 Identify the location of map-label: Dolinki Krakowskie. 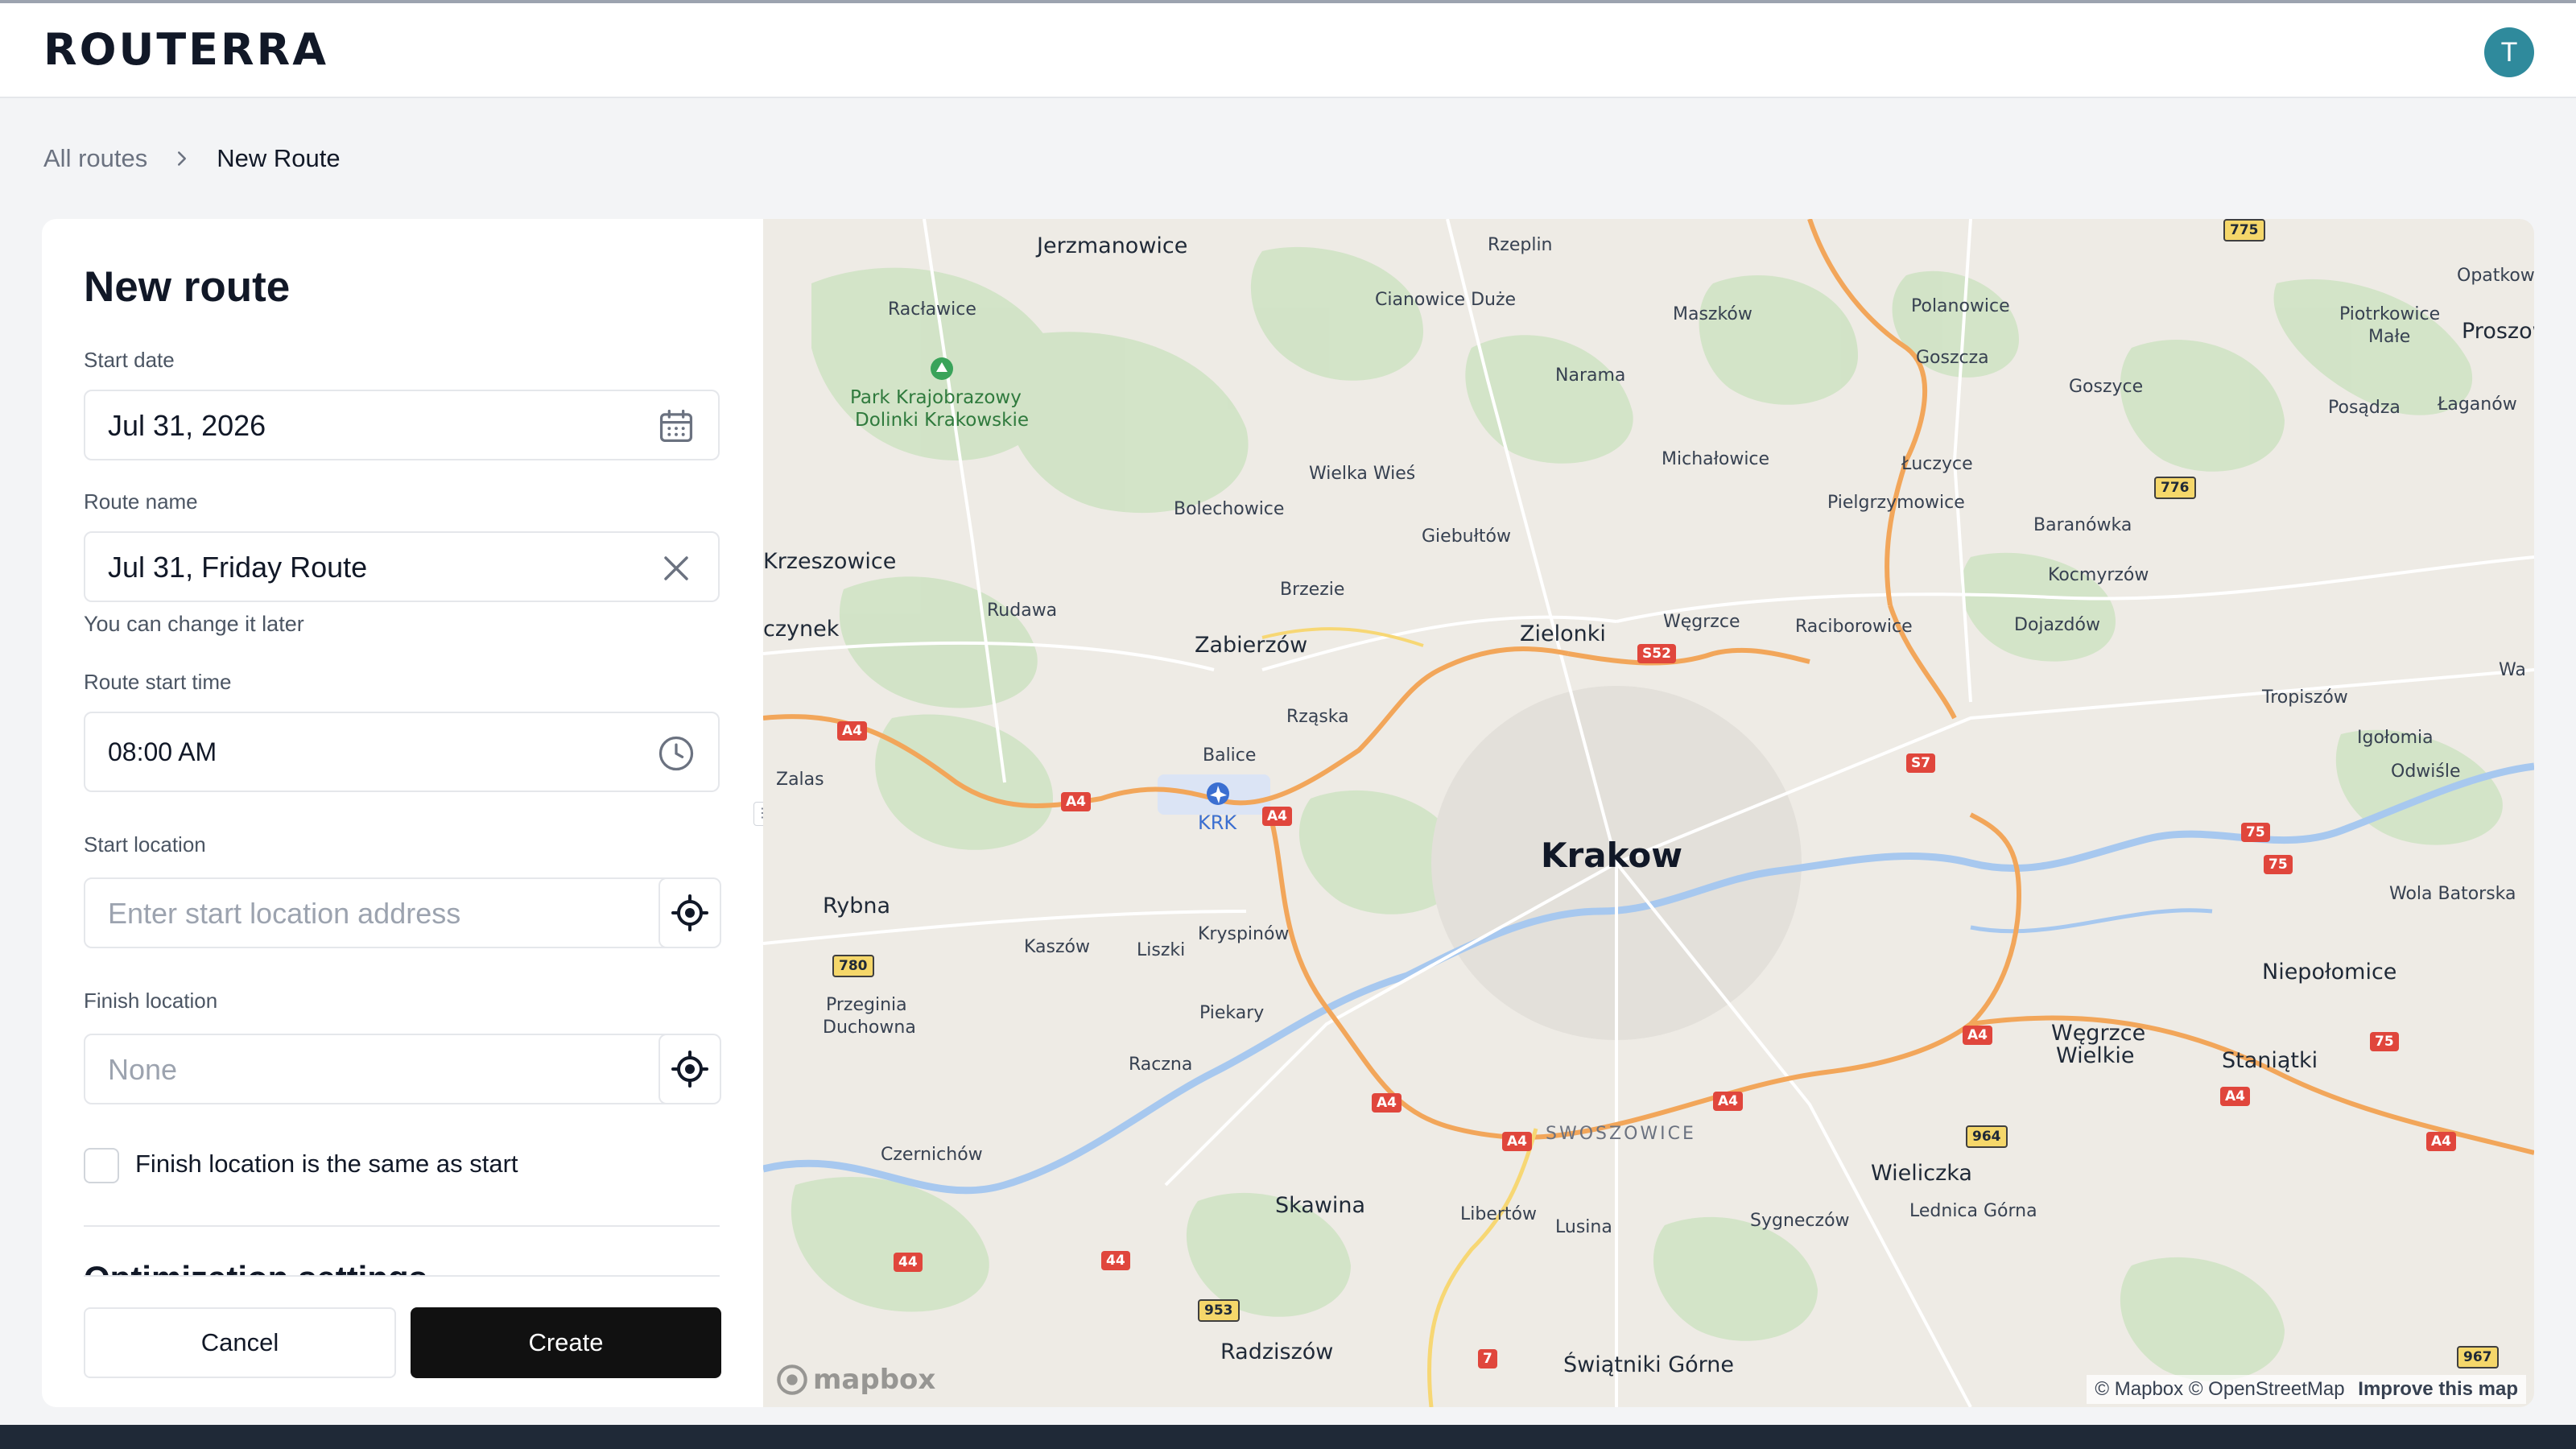
(942, 421).